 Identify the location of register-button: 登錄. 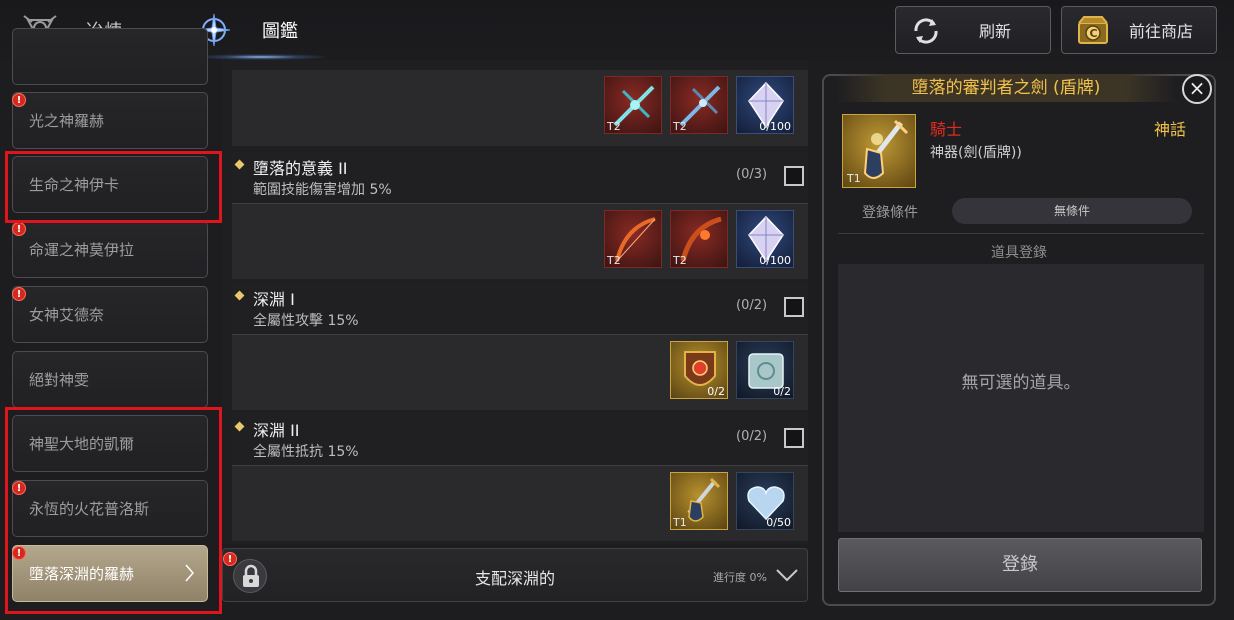
(1020, 565).